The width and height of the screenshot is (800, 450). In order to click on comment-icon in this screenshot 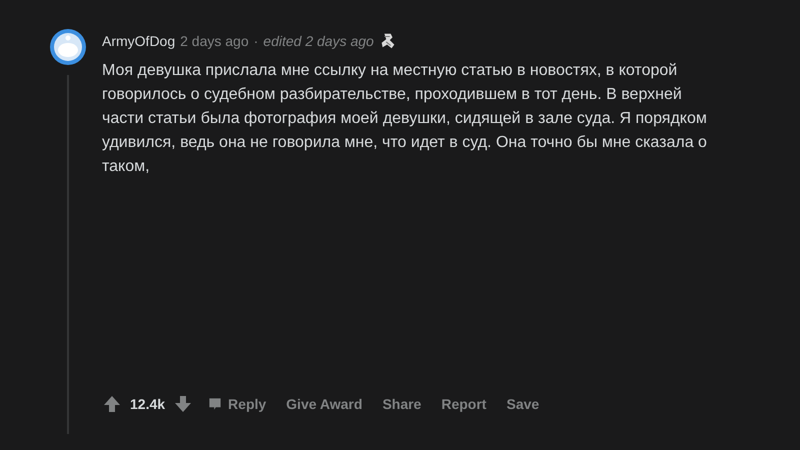, I will do `click(215, 404)`.